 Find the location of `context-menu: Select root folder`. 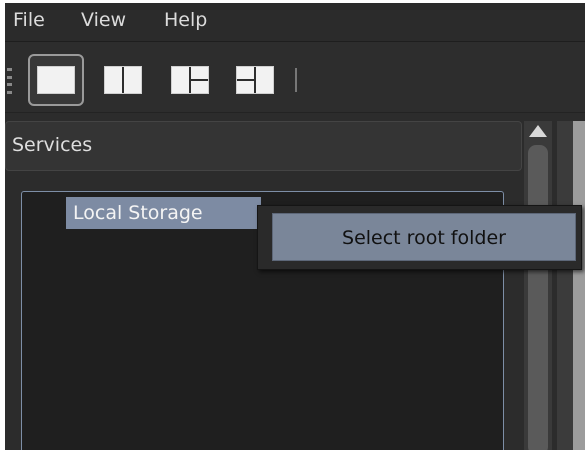

context-menu: Select root folder is located at coordinates (419, 237).